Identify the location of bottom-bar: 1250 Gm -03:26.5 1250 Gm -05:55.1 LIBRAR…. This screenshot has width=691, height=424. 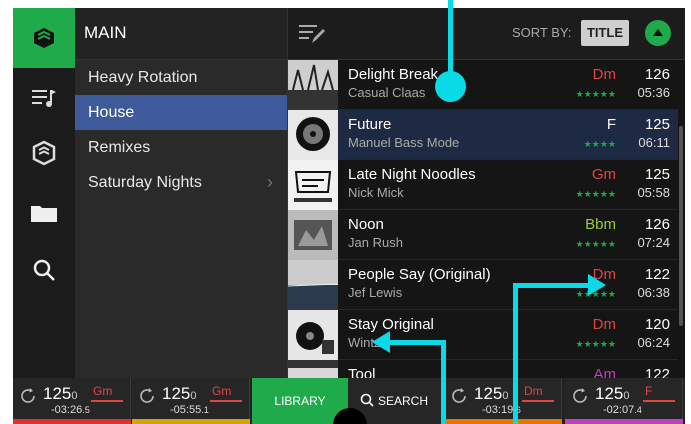
(349, 401).